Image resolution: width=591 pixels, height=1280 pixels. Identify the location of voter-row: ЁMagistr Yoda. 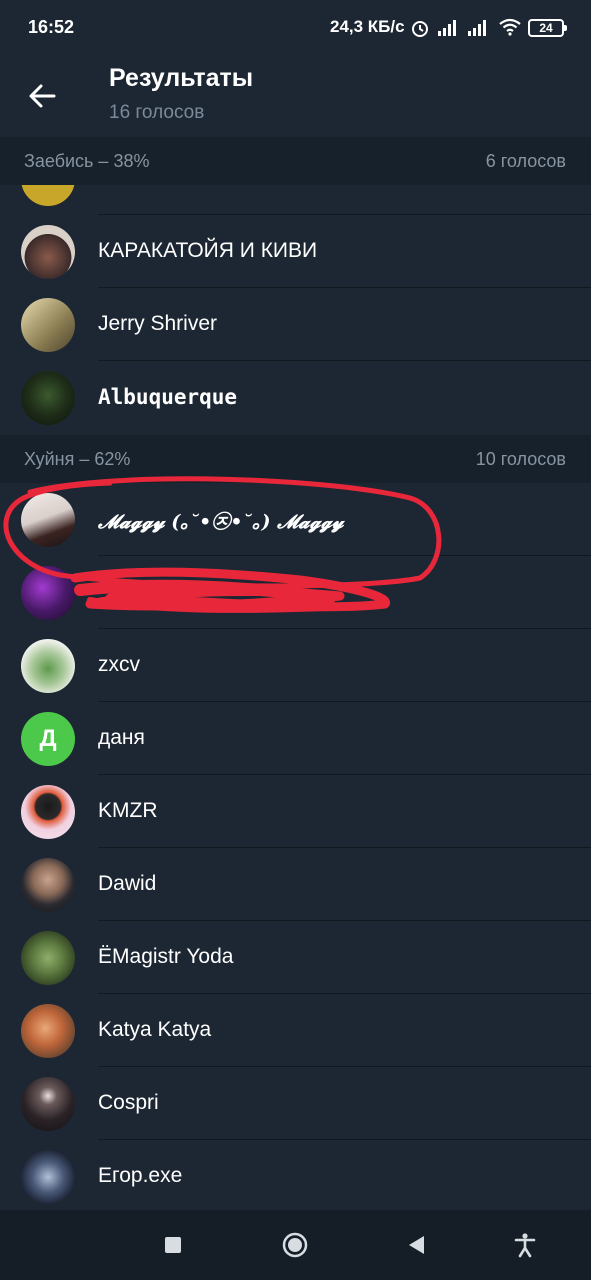
(295, 957).